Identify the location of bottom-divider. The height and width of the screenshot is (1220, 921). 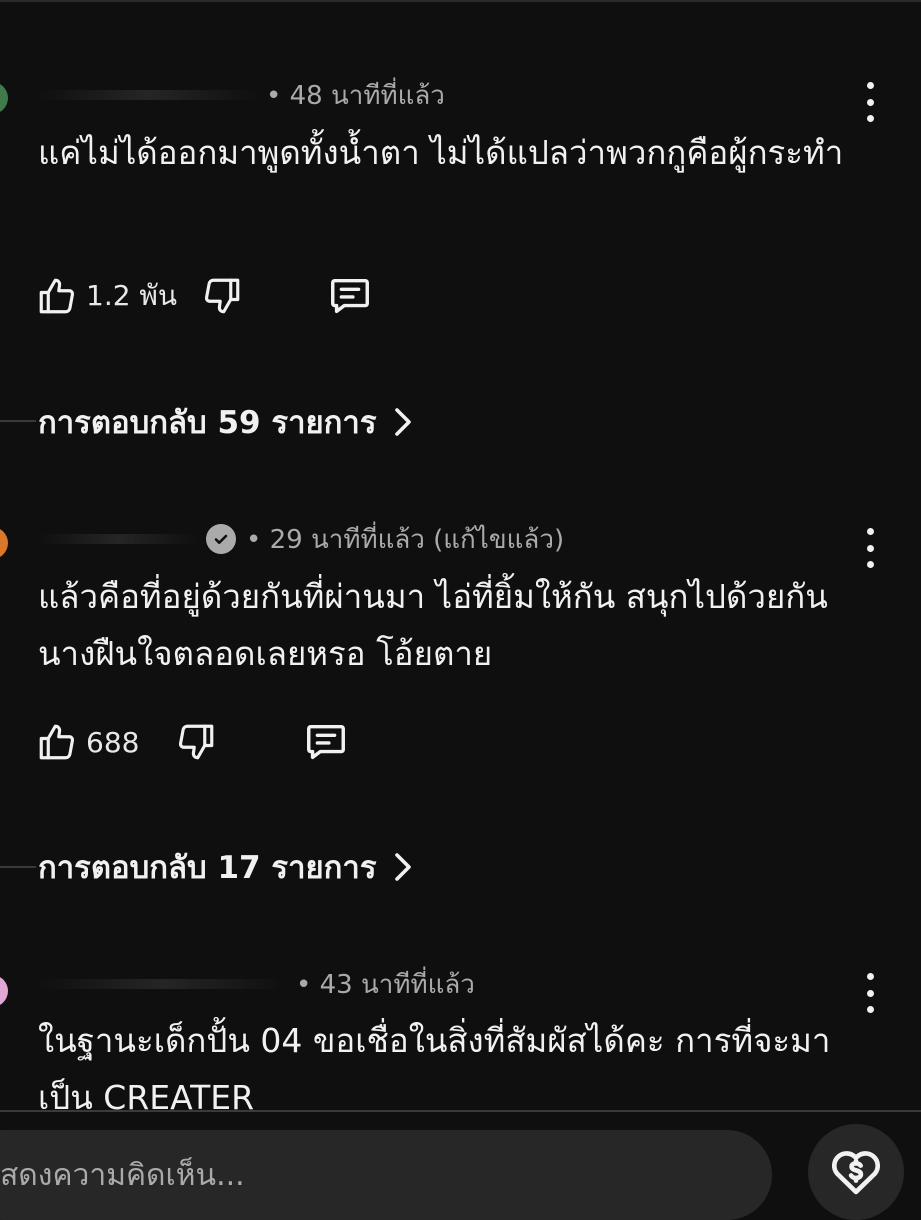
(460, 1111).